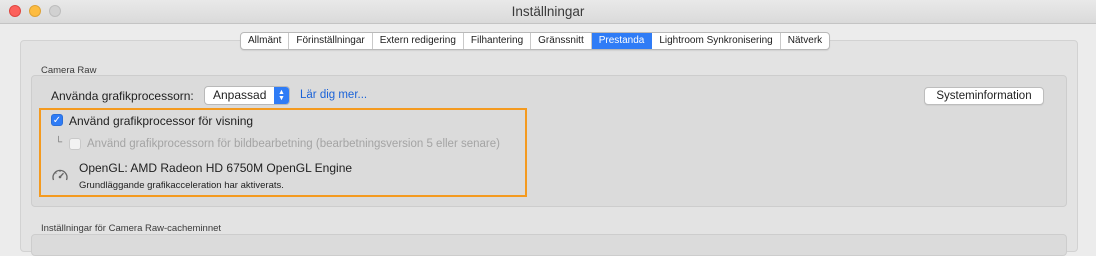 The height and width of the screenshot is (256, 1096). What do you see at coordinates (561, 41) in the screenshot?
I see `tab-granssnitt: Gränssnitt` at bounding box center [561, 41].